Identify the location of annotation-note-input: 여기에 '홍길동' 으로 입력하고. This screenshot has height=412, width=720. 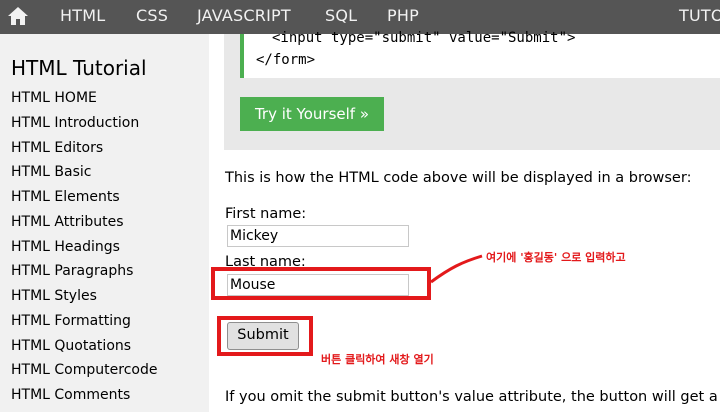
(556, 257).